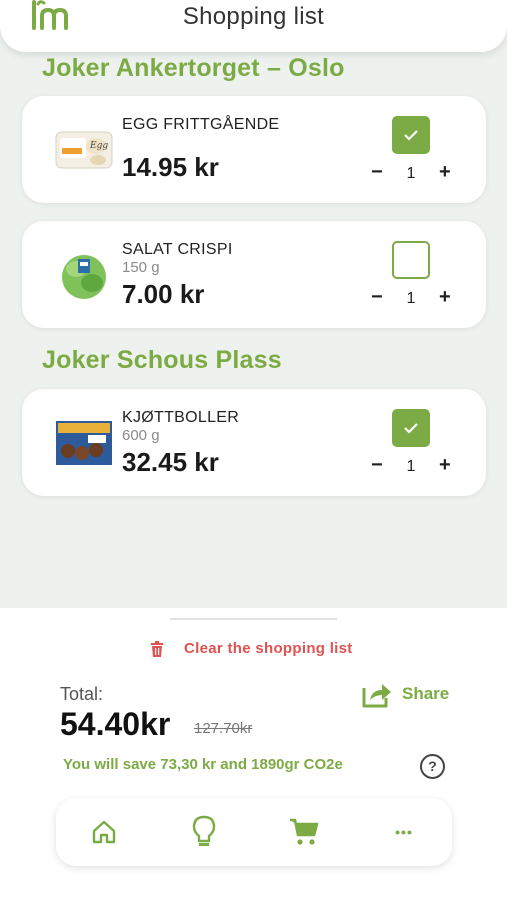 This screenshot has height=900, width=507. What do you see at coordinates (98, 146) in the screenshot?
I see `svg-text: Egg` at bounding box center [98, 146].